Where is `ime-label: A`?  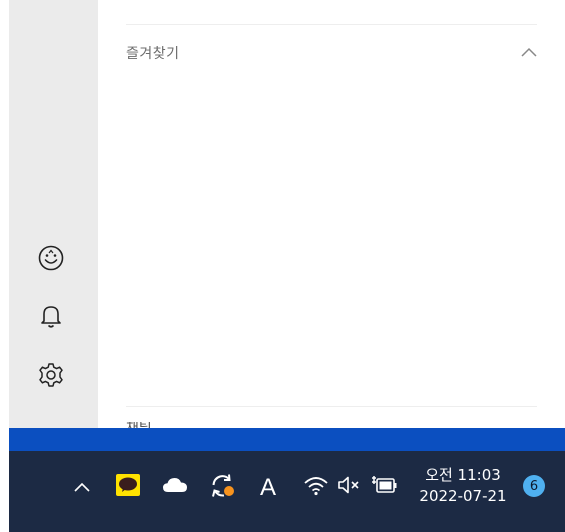 ime-label: A is located at coordinates (267, 487).